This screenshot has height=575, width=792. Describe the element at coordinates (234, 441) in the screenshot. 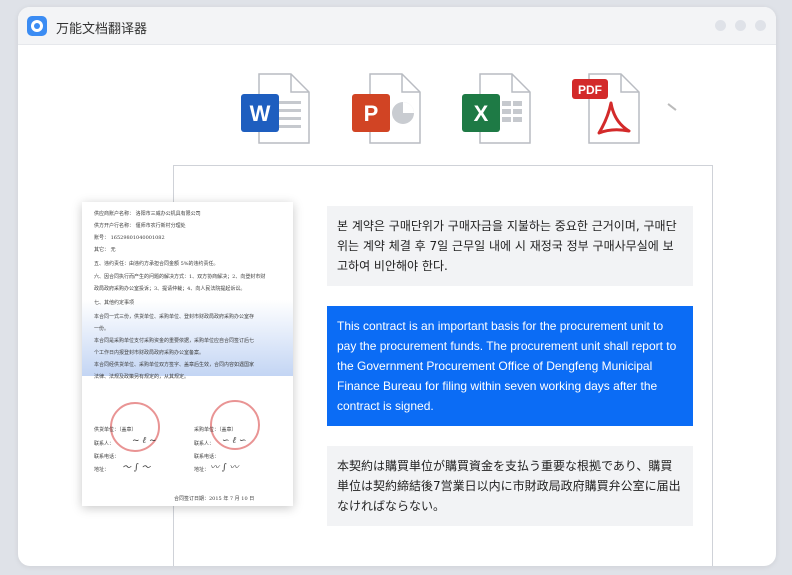

I see `handwritten-signature: ∽ ℓ ∽` at that location.